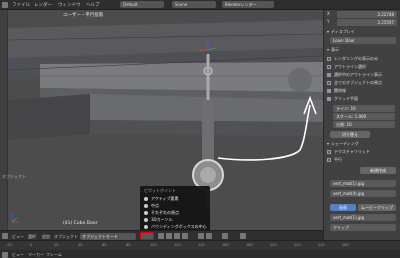 This screenshot has height=258, width=400. Describe the element at coordinates (162, 219) in the screenshot. I see `pivot-item-label: 3Dカーソル` at that location.